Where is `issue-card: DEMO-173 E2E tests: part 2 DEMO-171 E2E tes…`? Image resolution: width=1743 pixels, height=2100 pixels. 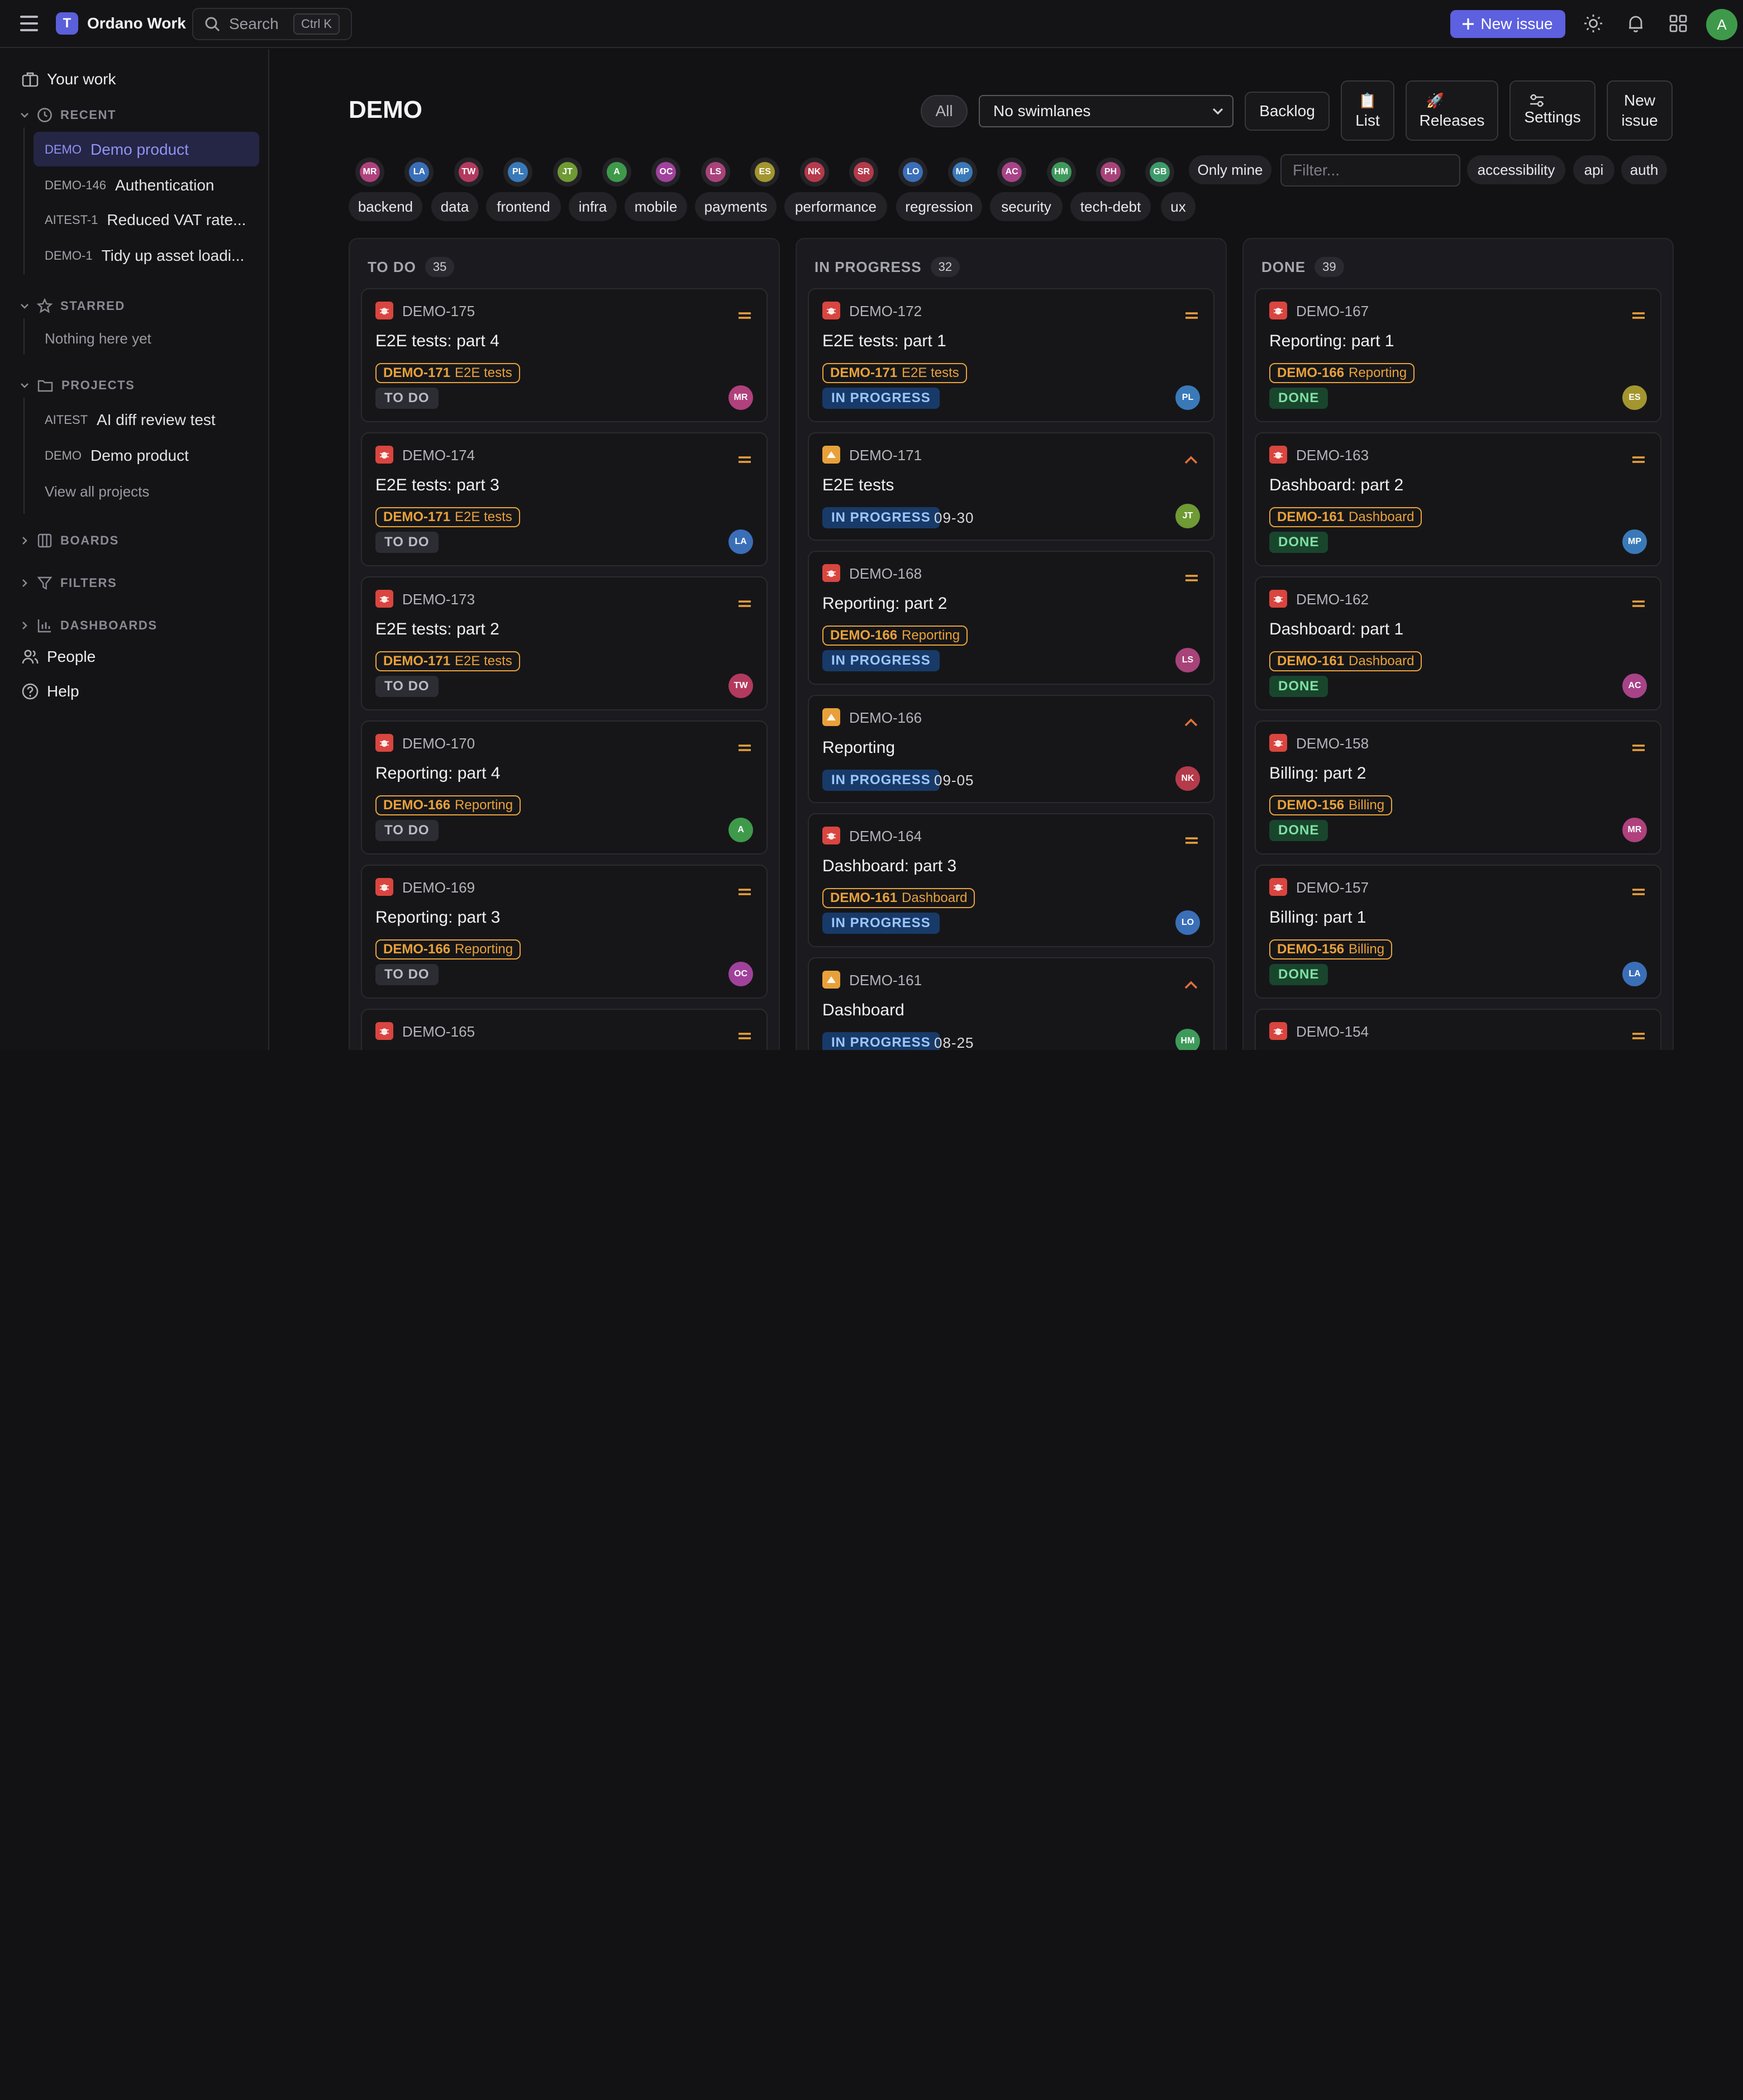 issue-card: DEMO-173 E2E tests: part 2 DEMO-171 E2E tes… is located at coordinates (564, 643).